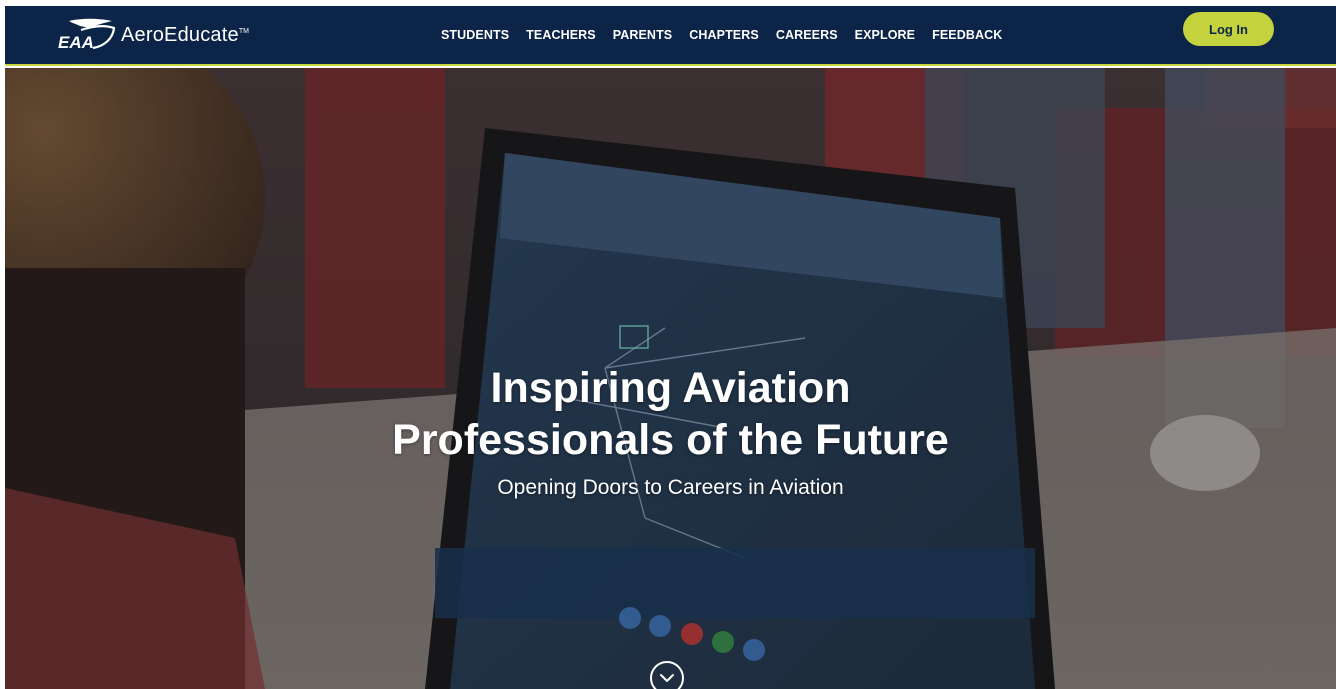  I want to click on hero-title-line-1: Inspiring Aviation, so click(670, 388).